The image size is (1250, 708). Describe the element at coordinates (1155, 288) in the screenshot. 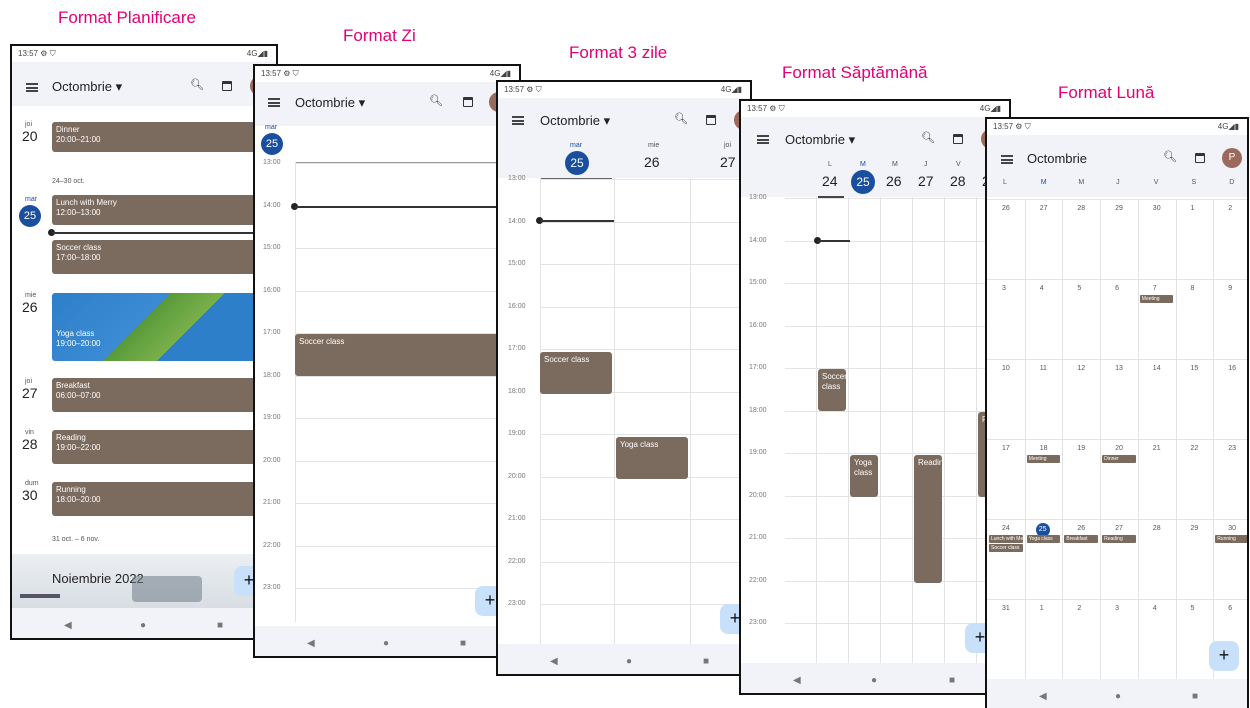

I see `day-number: 7` at that location.